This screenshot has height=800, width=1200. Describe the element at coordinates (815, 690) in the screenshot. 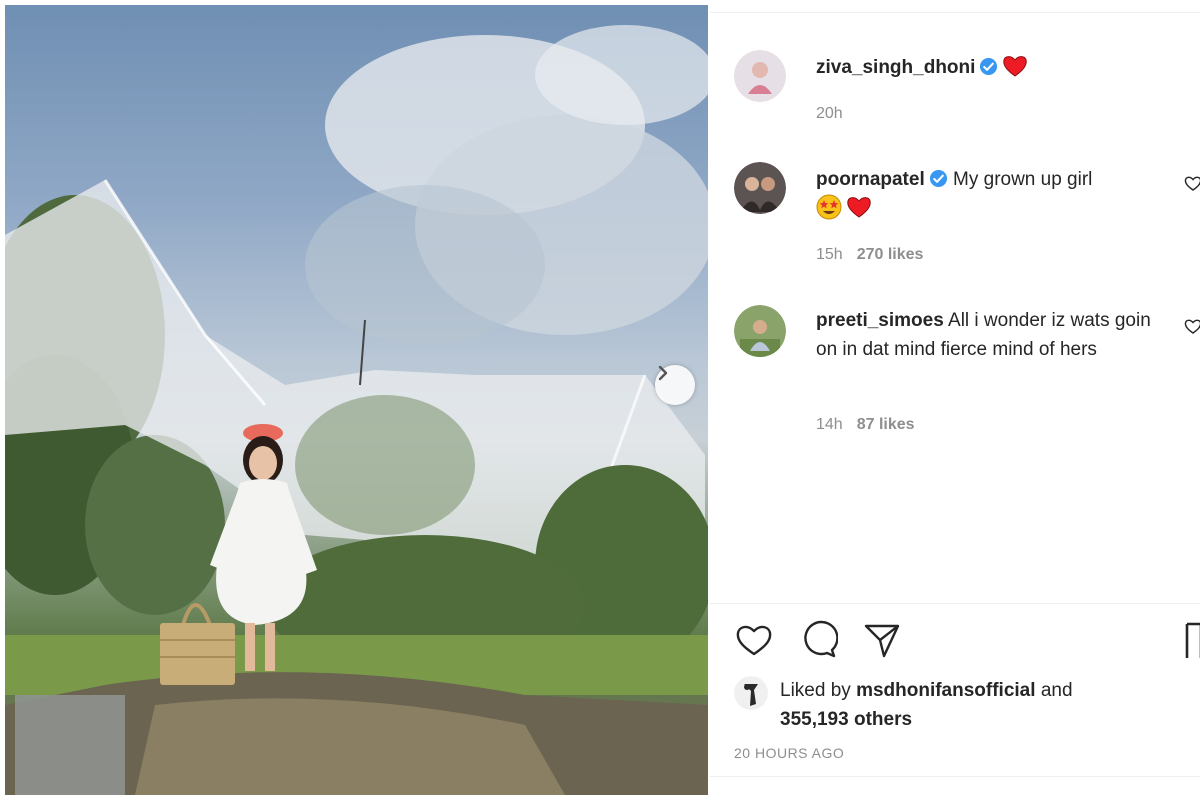

I see `liked-by-prefix: Liked by` at that location.